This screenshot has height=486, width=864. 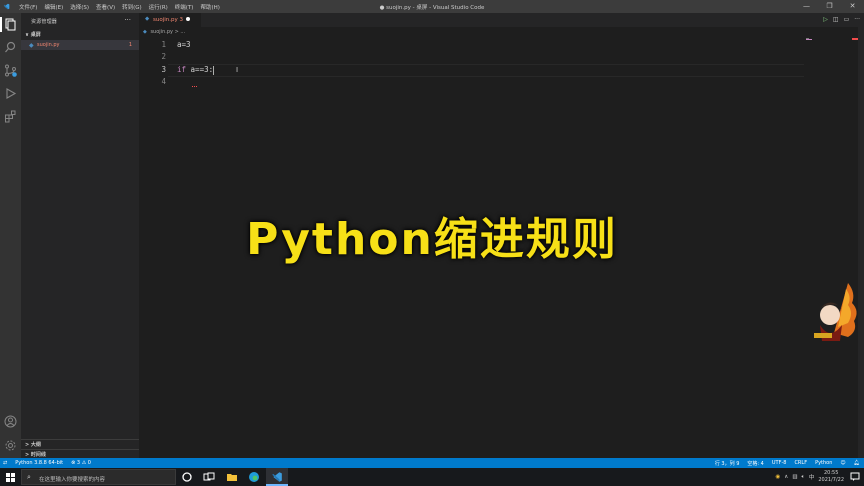 What do you see at coordinates (855, 477) in the screenshot?
I see `action-center-icon` at bounding box center [855, 477].